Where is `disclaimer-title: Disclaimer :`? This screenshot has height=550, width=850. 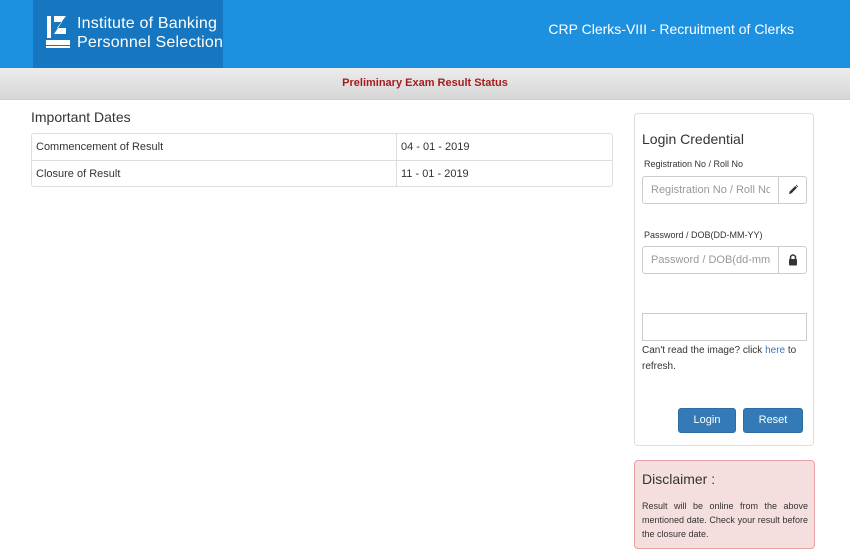 disclaimer-title: Disclaimer : is located at coordinates (679, 479).